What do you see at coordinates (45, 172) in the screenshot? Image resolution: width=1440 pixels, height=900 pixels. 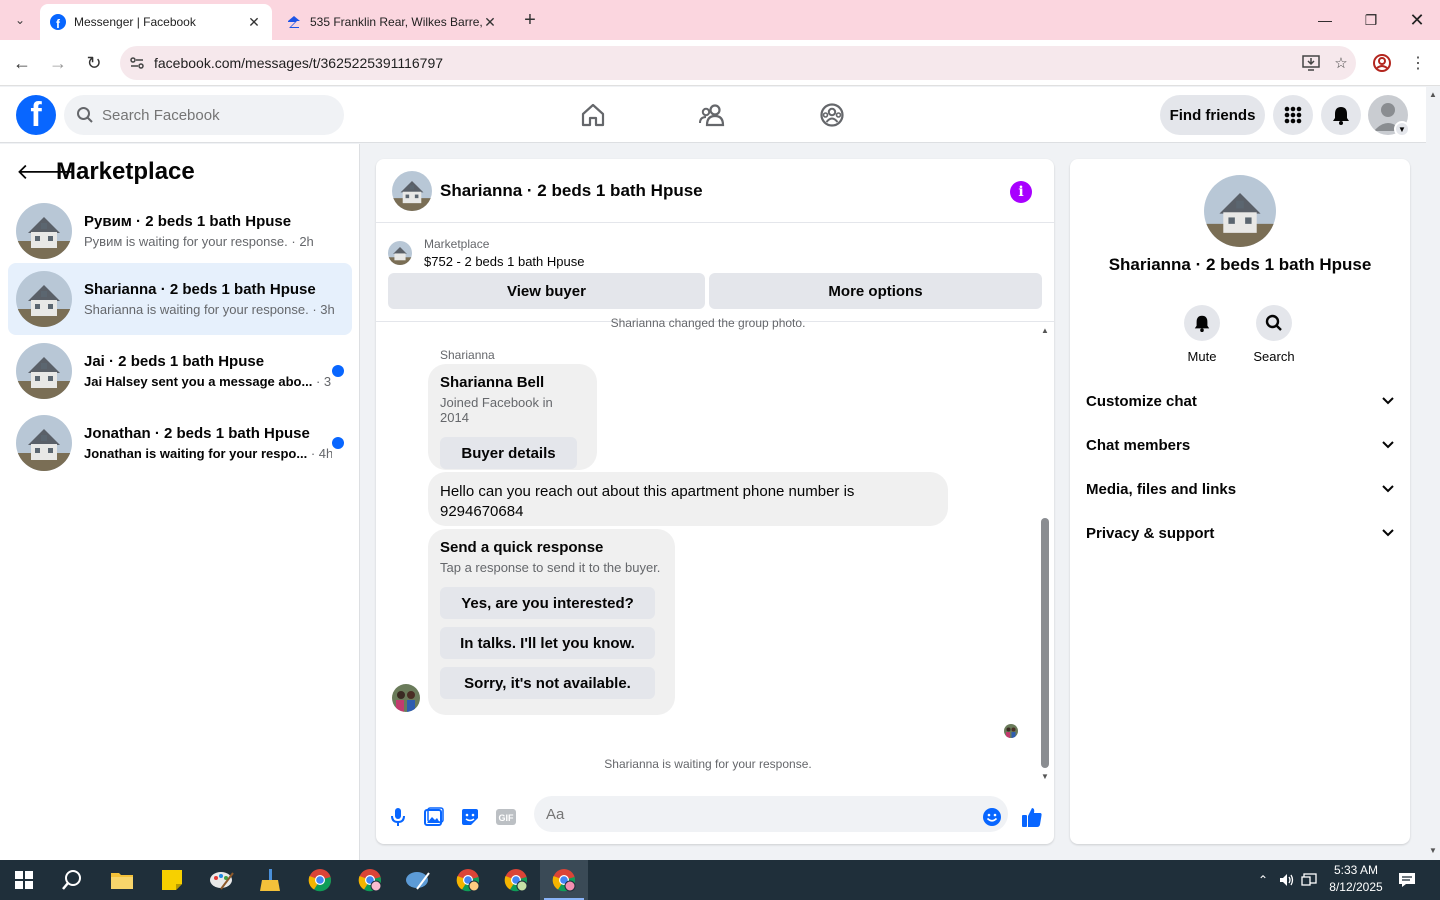 I see `back-arrow-icon: 🡐` at bounding box center [45, 172].